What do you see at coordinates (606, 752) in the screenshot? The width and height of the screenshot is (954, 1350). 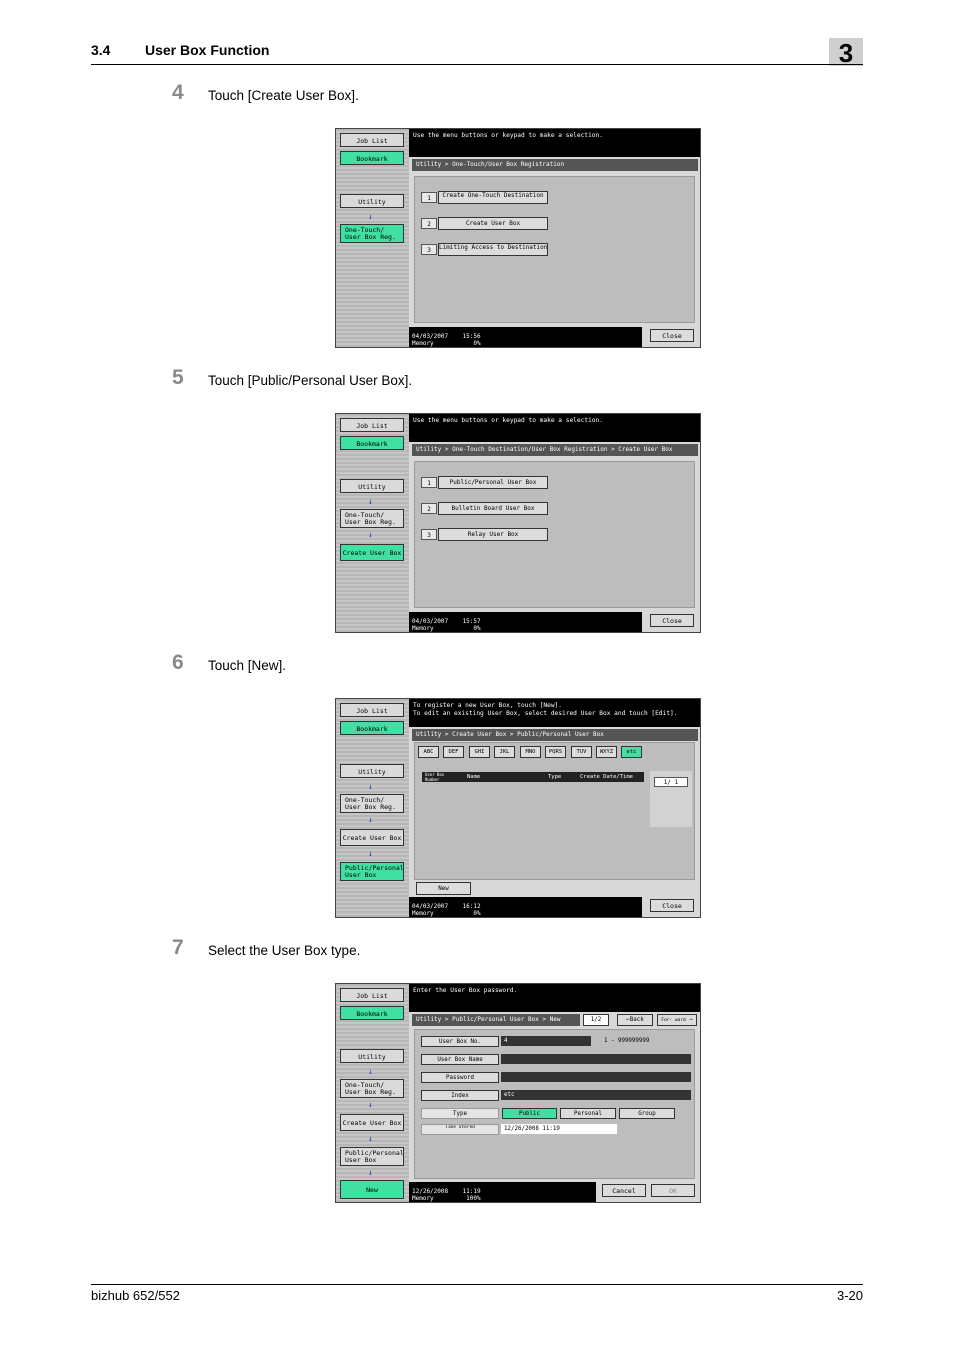 I see `index-tab-wxyz: WXYZ` at bounding box center [606, 752].